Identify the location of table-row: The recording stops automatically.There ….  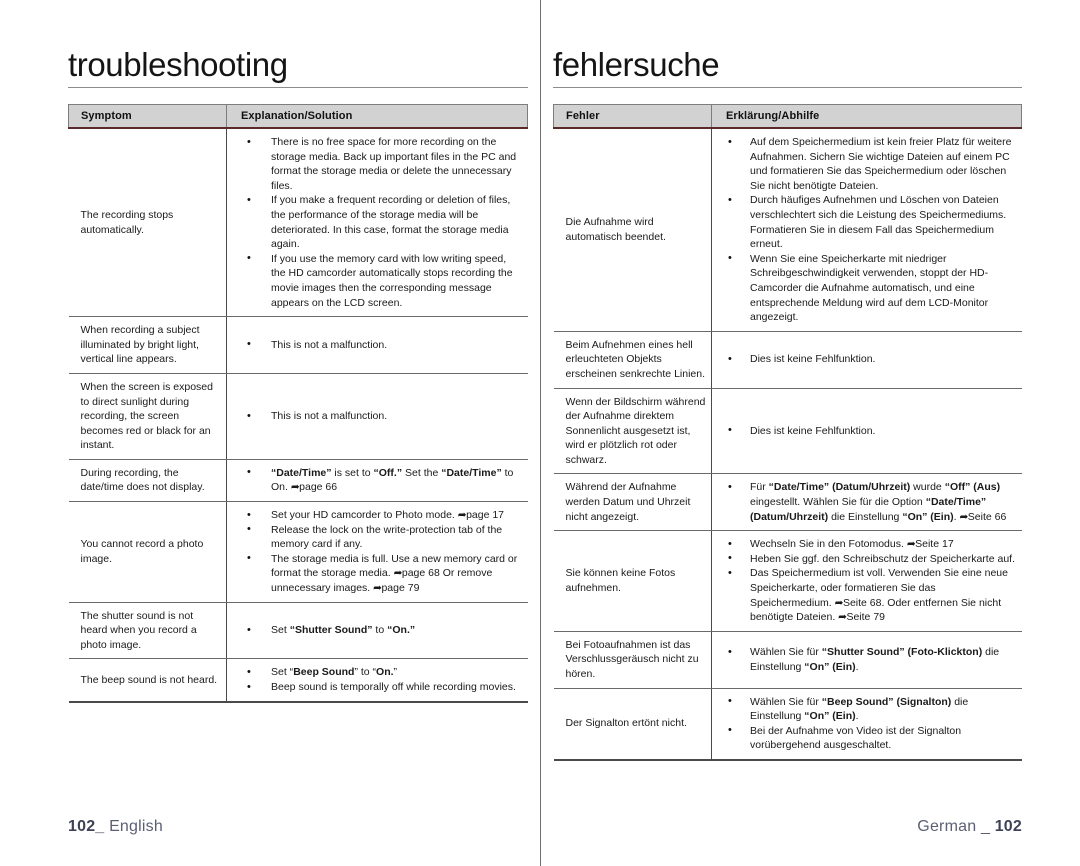
(298, 223).